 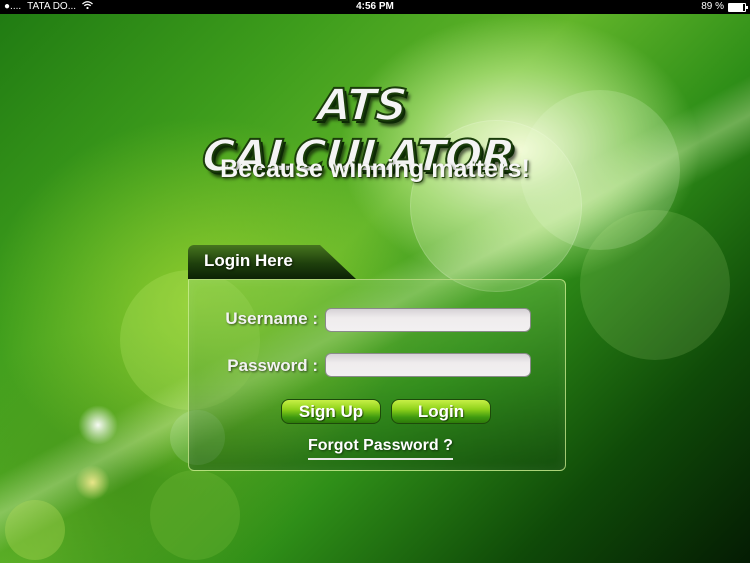 I want to click on sign-up-button: Sign Up, so click(x=331, y=411).